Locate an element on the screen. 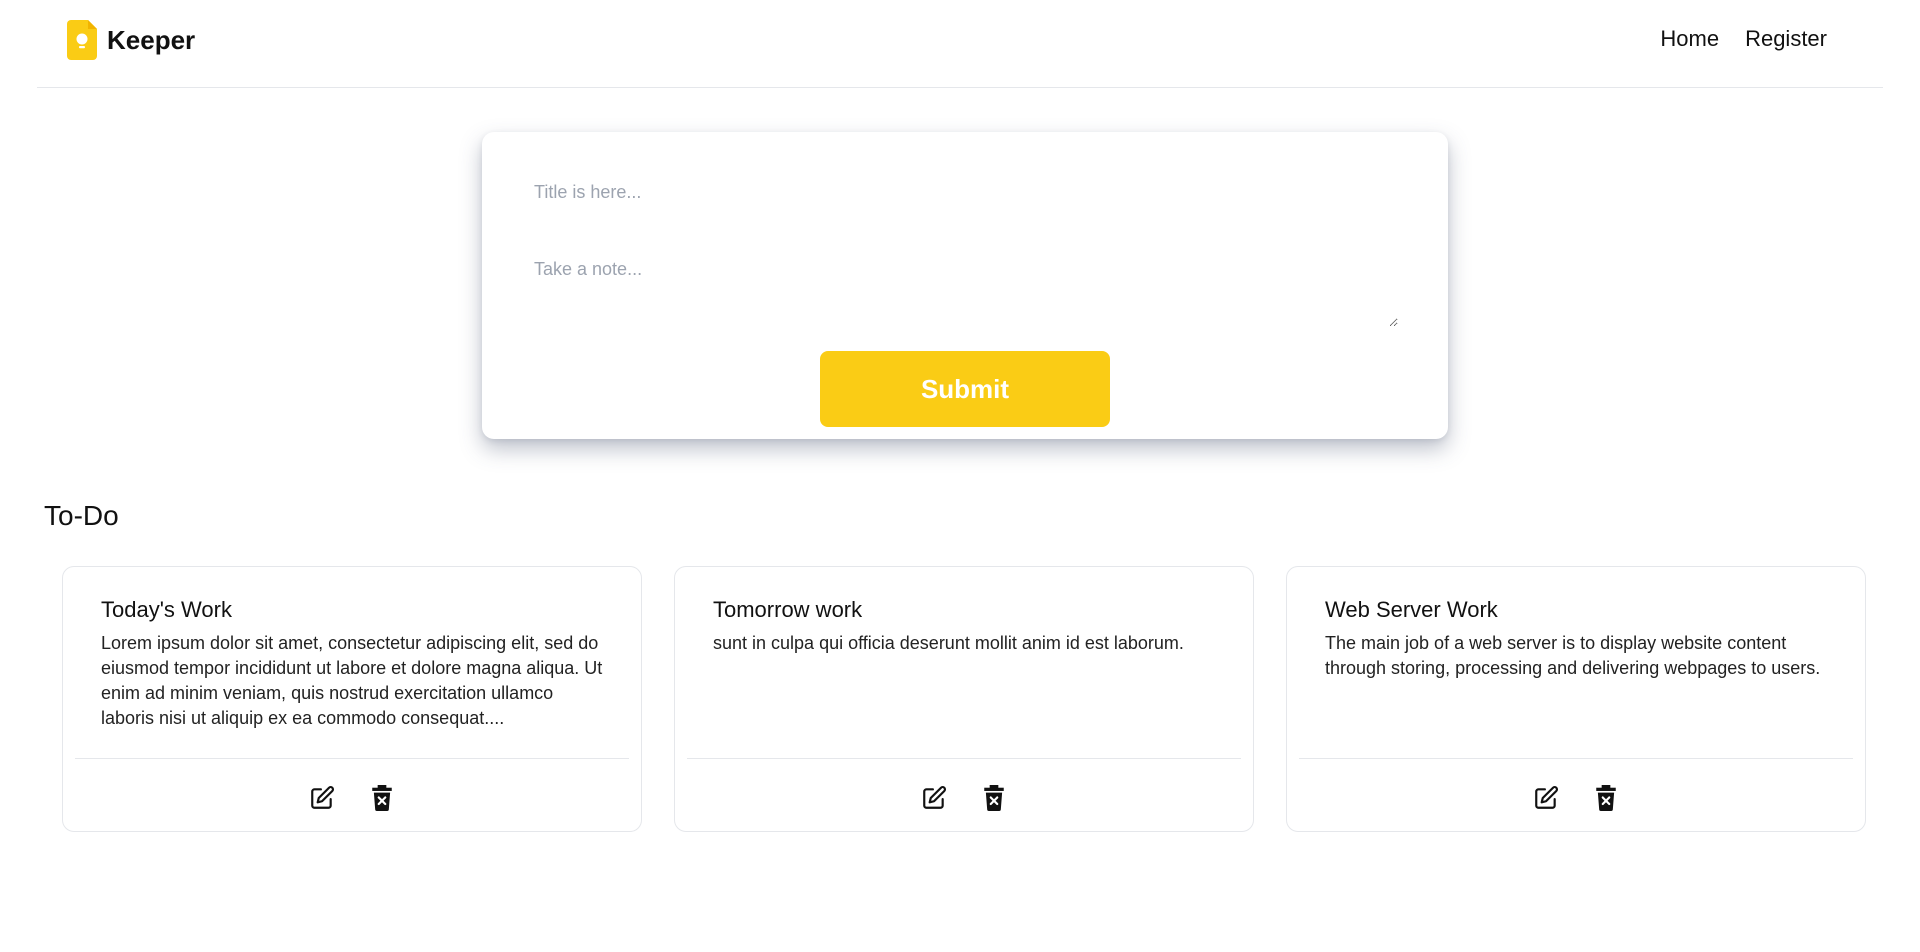 This screenshot has width=1920, height=952. nav-links: Home Register is located at coordinates (1743, 39).